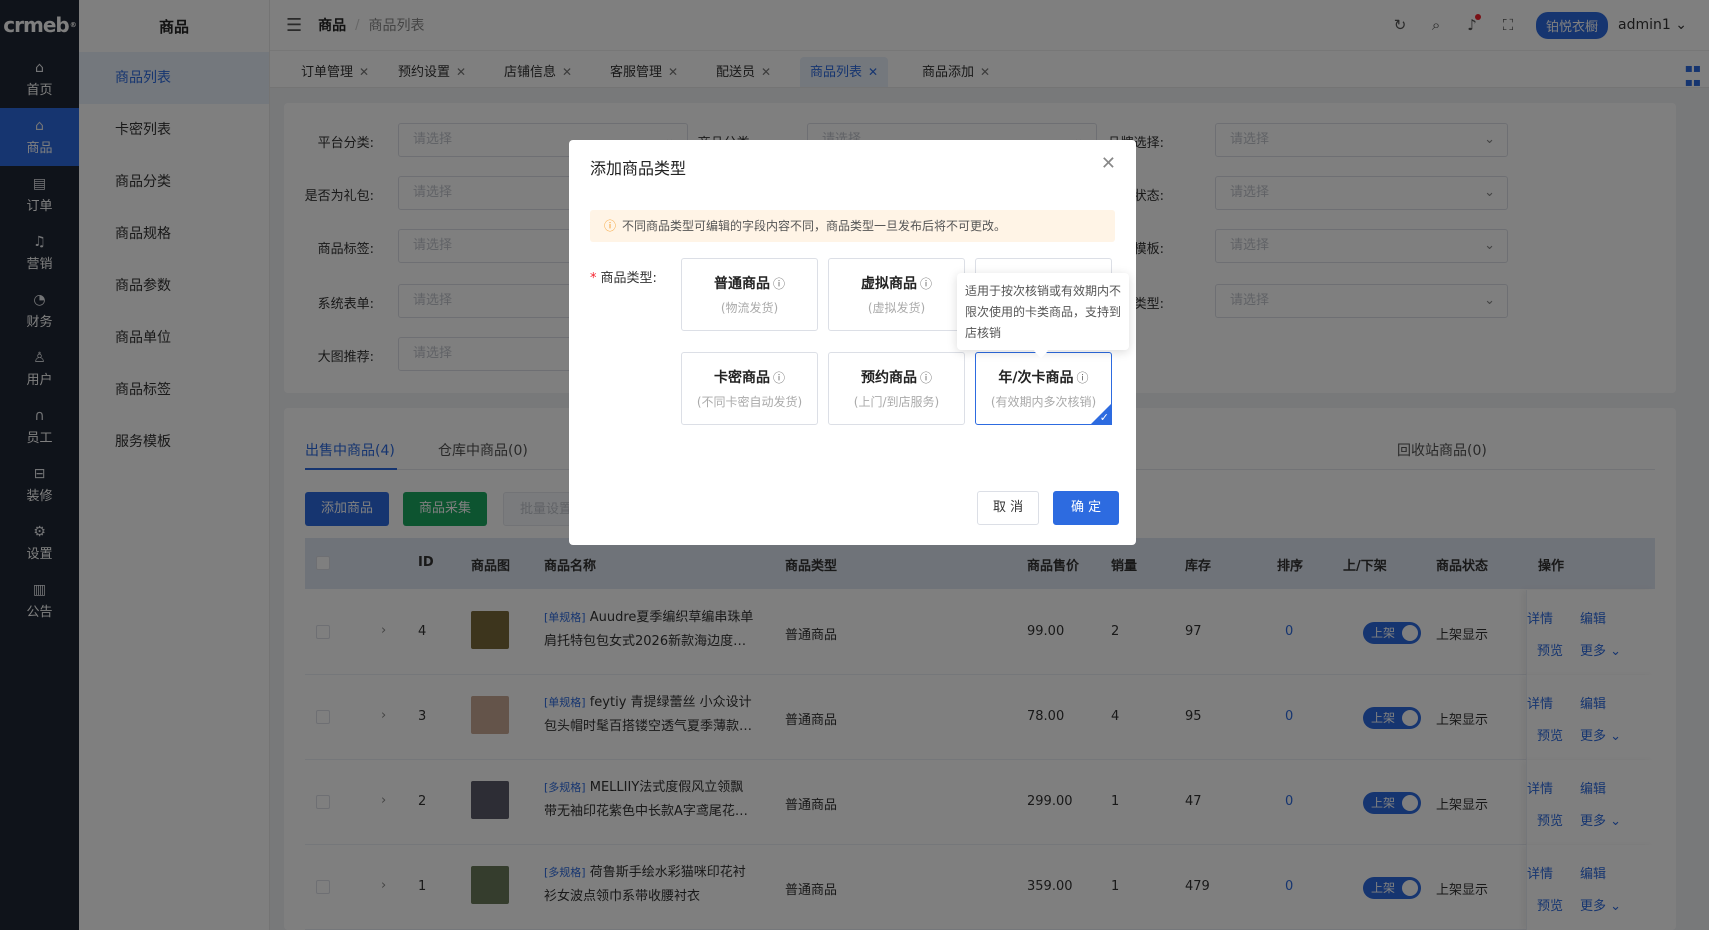  I want to click on type-card-annual-card: 年/次卡商品 ⓘ (有效期内多次核销) ✓, so click(1043, 388).